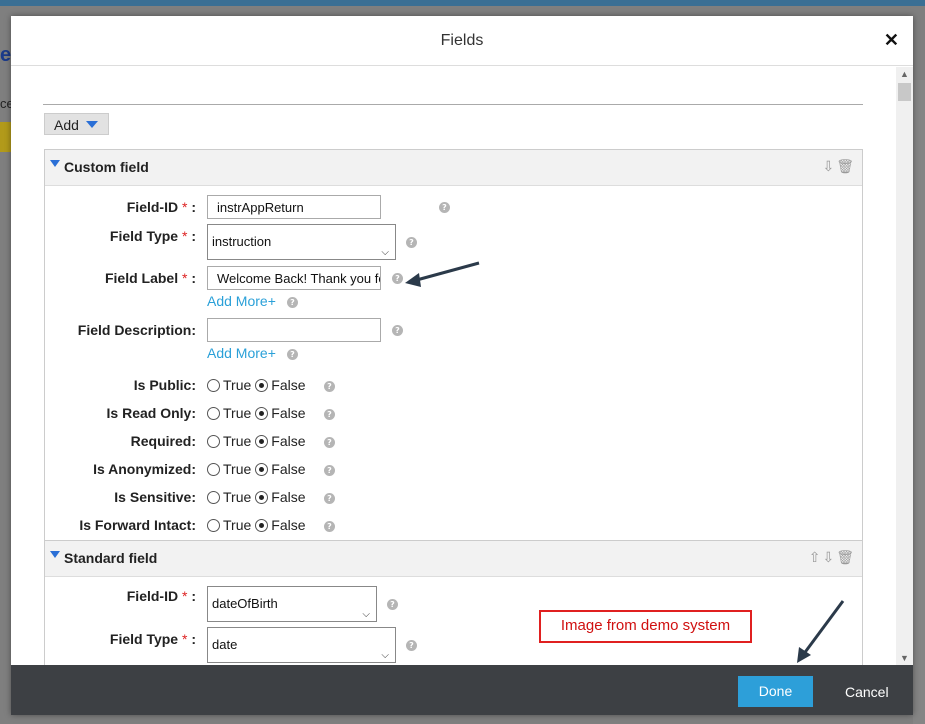 This screenshot has width=925, height=724. I want to click on field-type-value: instruction, so click(242, 241).